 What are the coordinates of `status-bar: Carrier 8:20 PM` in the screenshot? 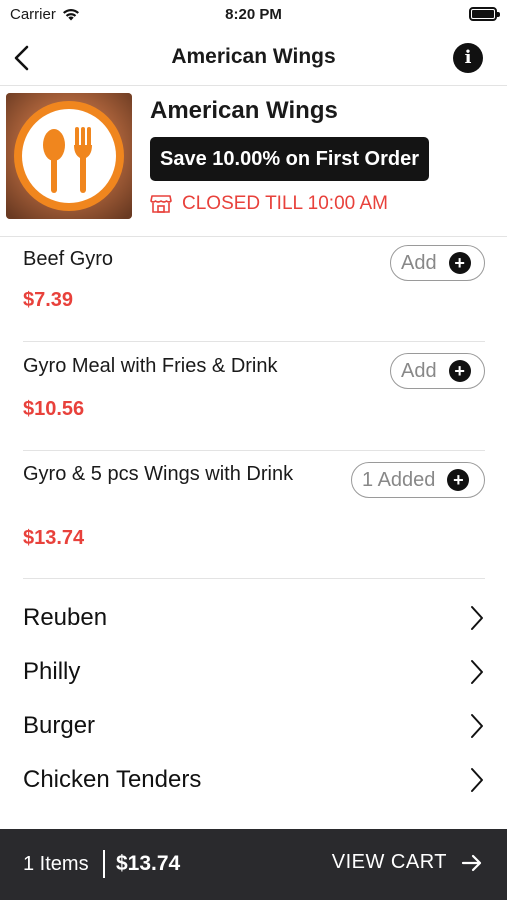 It's located at (253, 15).